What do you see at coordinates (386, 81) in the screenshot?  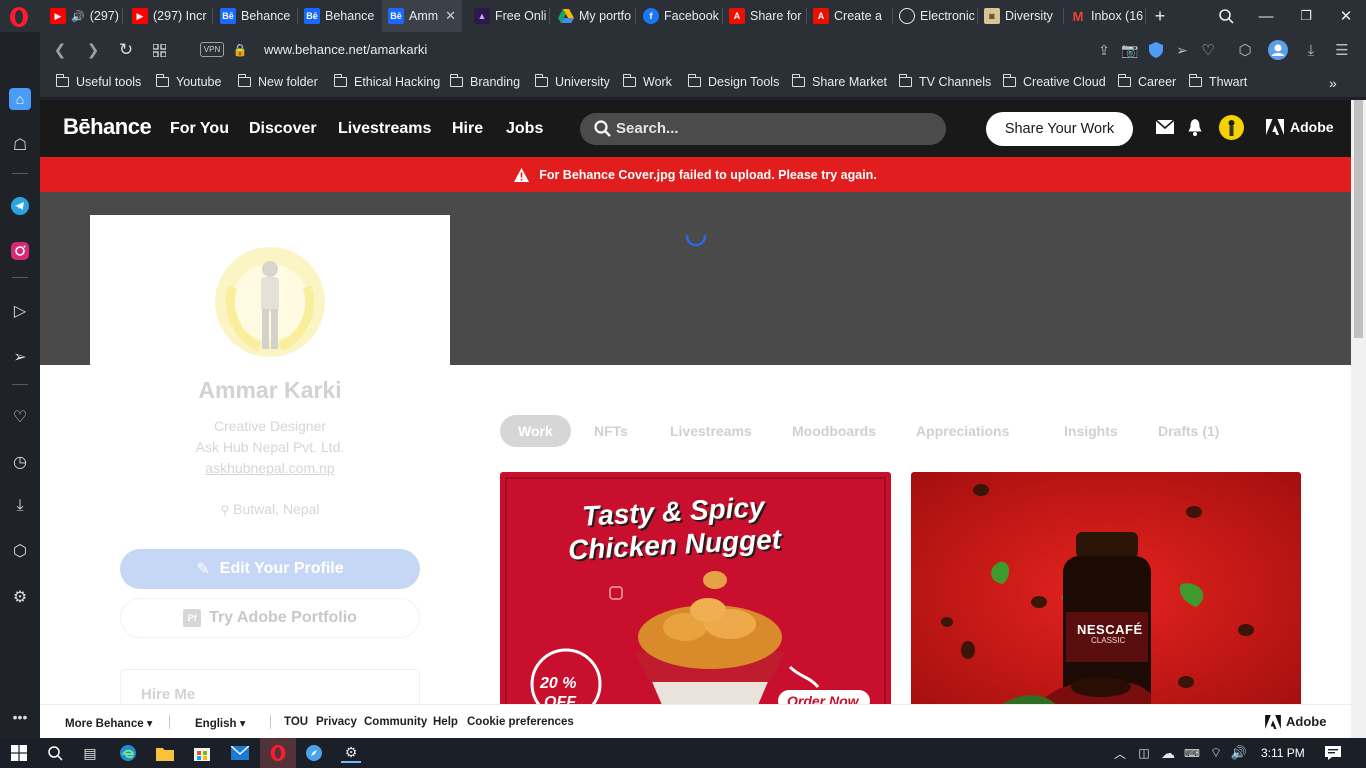 I see `bookmark-ethical-hacking: Ethical Hacking` at bounding box center [386, 81].